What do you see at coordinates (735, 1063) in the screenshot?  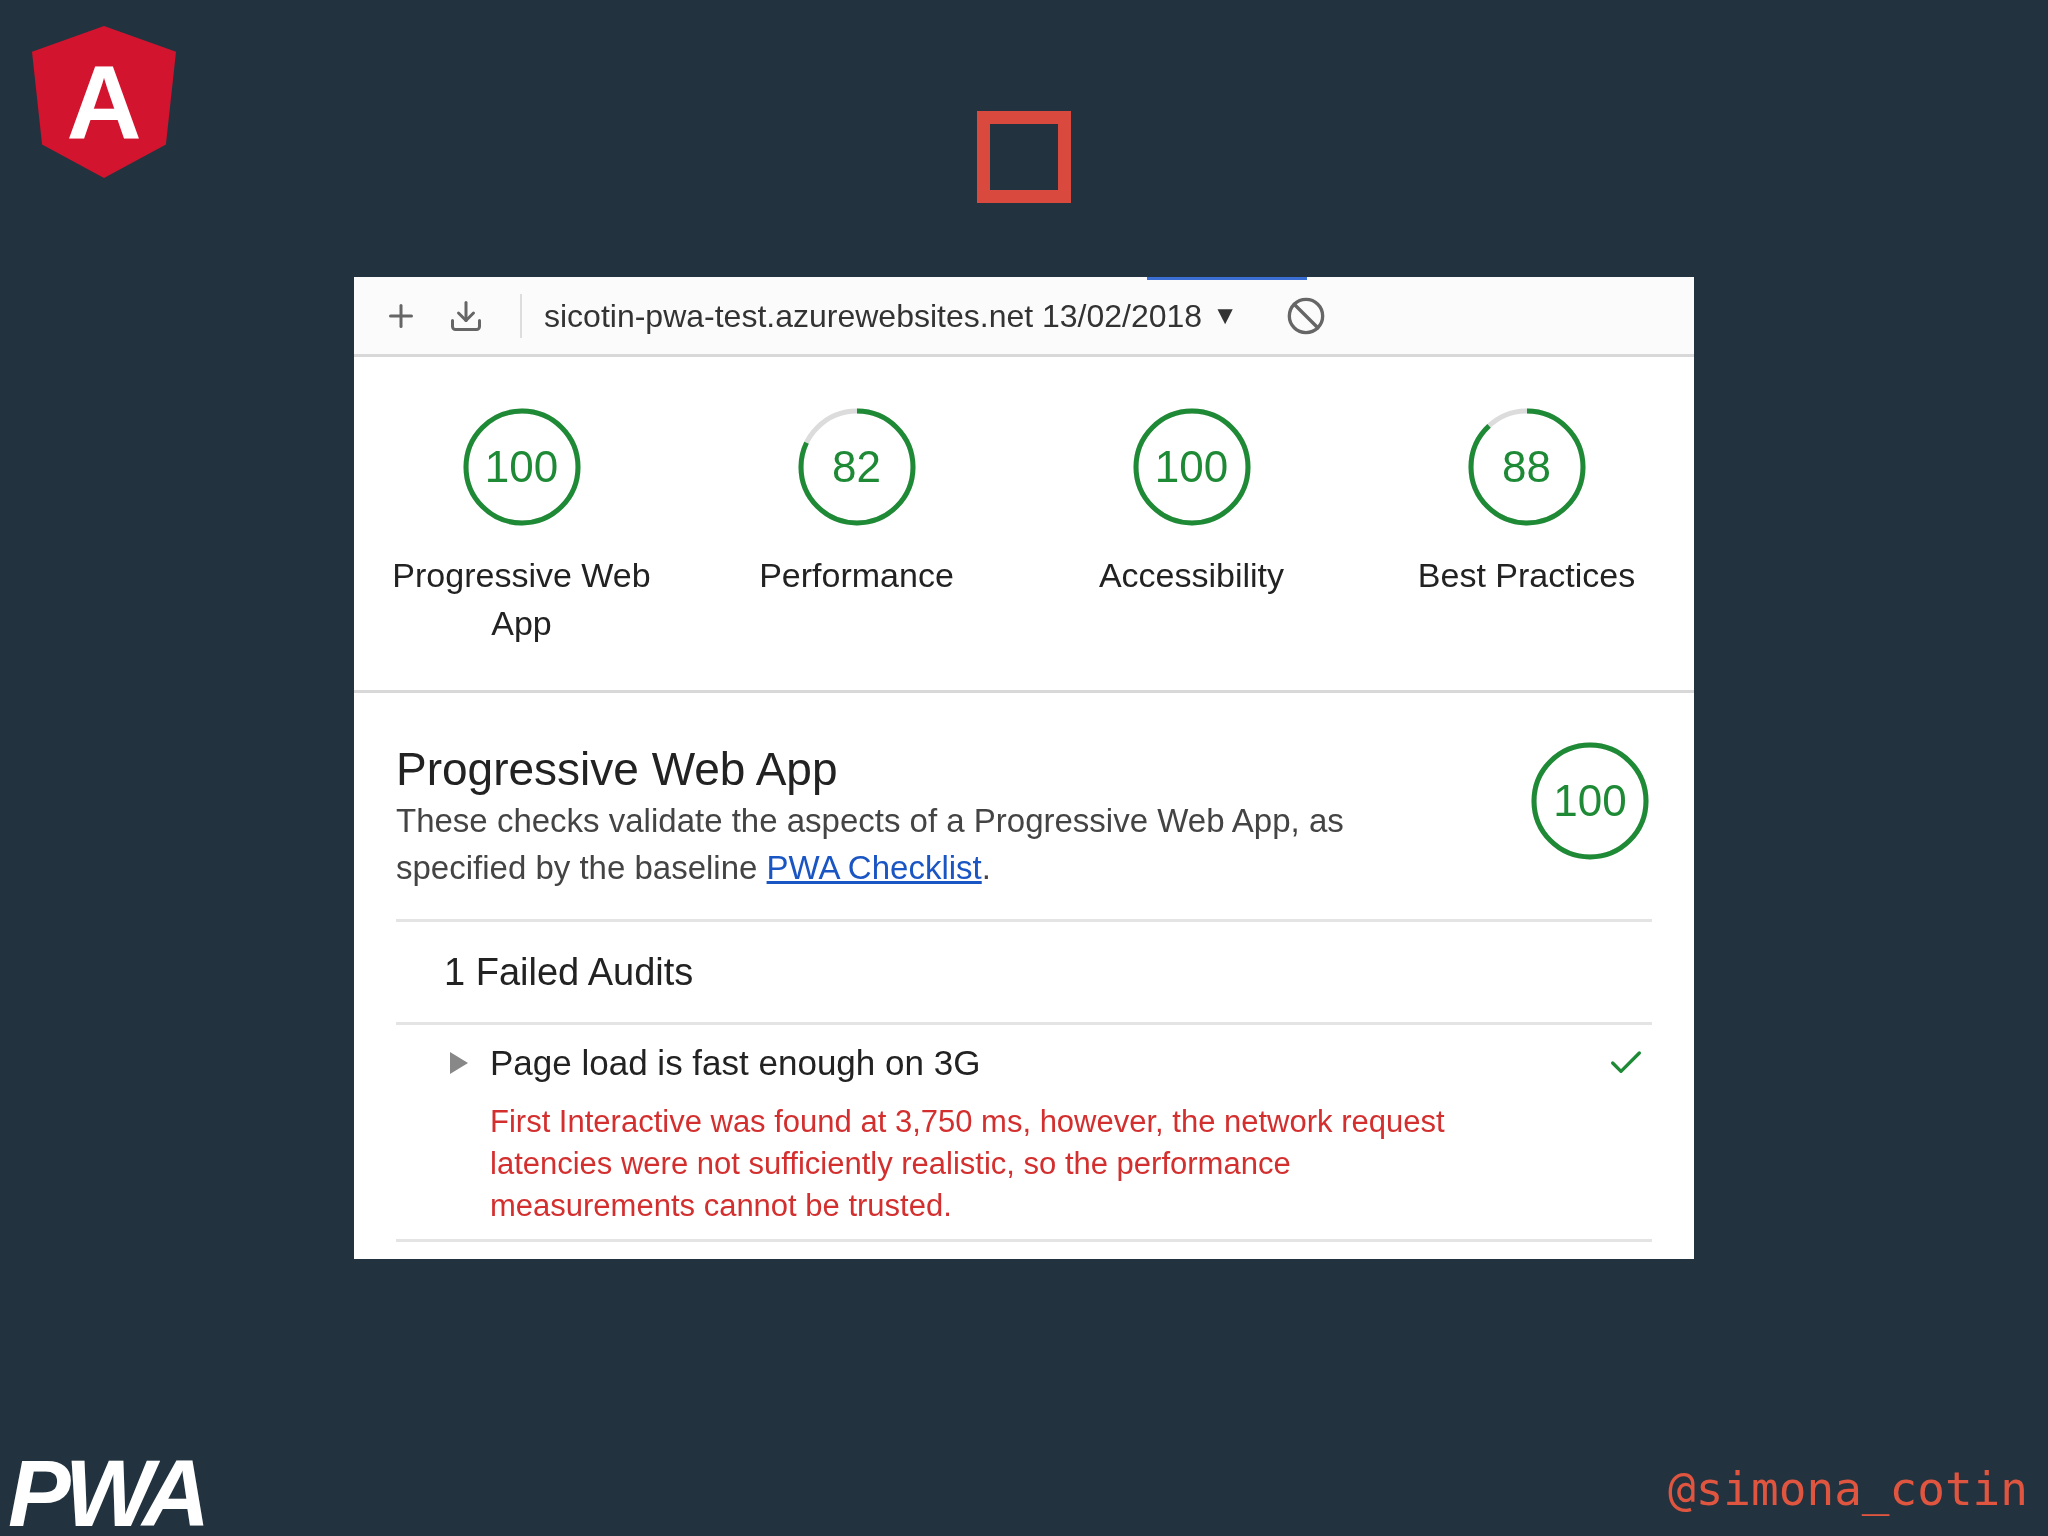 I see `audit-title: Page load is fast enough on 3G` at bounding box center [735, 1063].